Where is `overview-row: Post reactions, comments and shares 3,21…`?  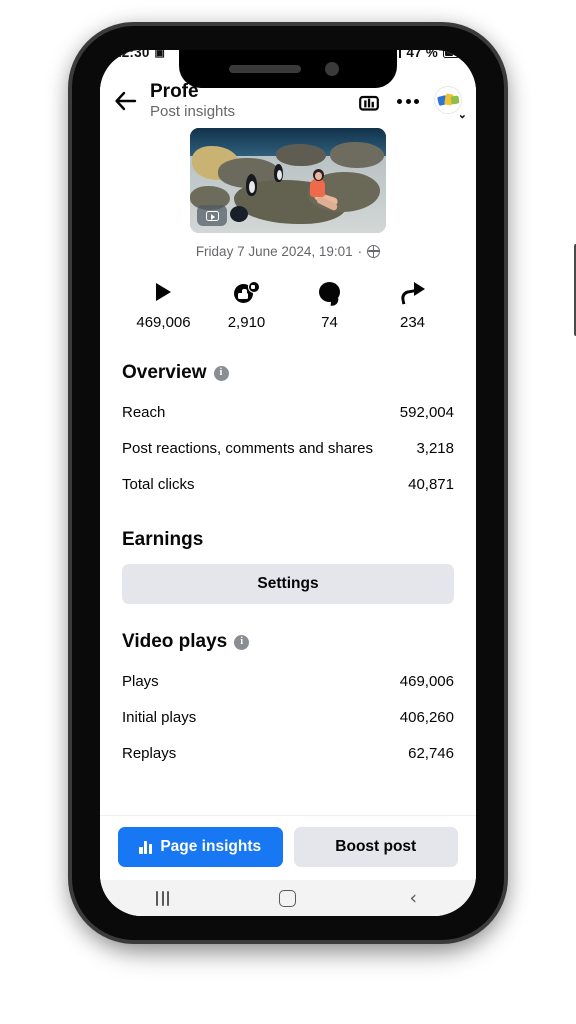 overview-row: Post reactions, comments and shares 3,21… is located at coordinates (288, 448).